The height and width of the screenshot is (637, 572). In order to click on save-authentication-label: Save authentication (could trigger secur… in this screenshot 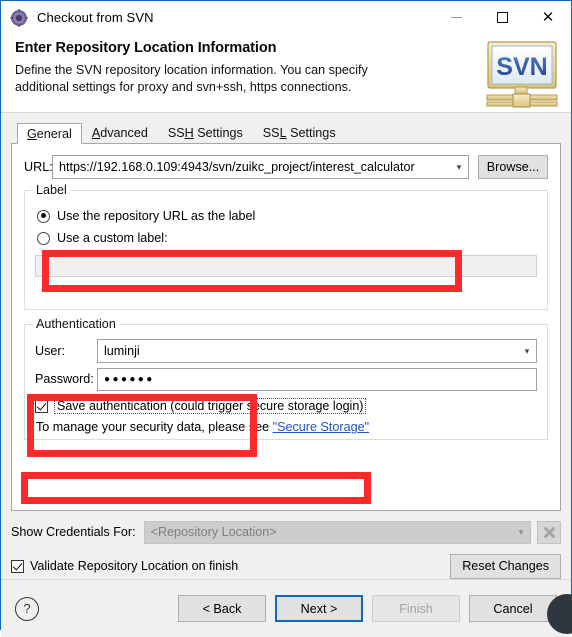, I will do `click(210, 406)`.